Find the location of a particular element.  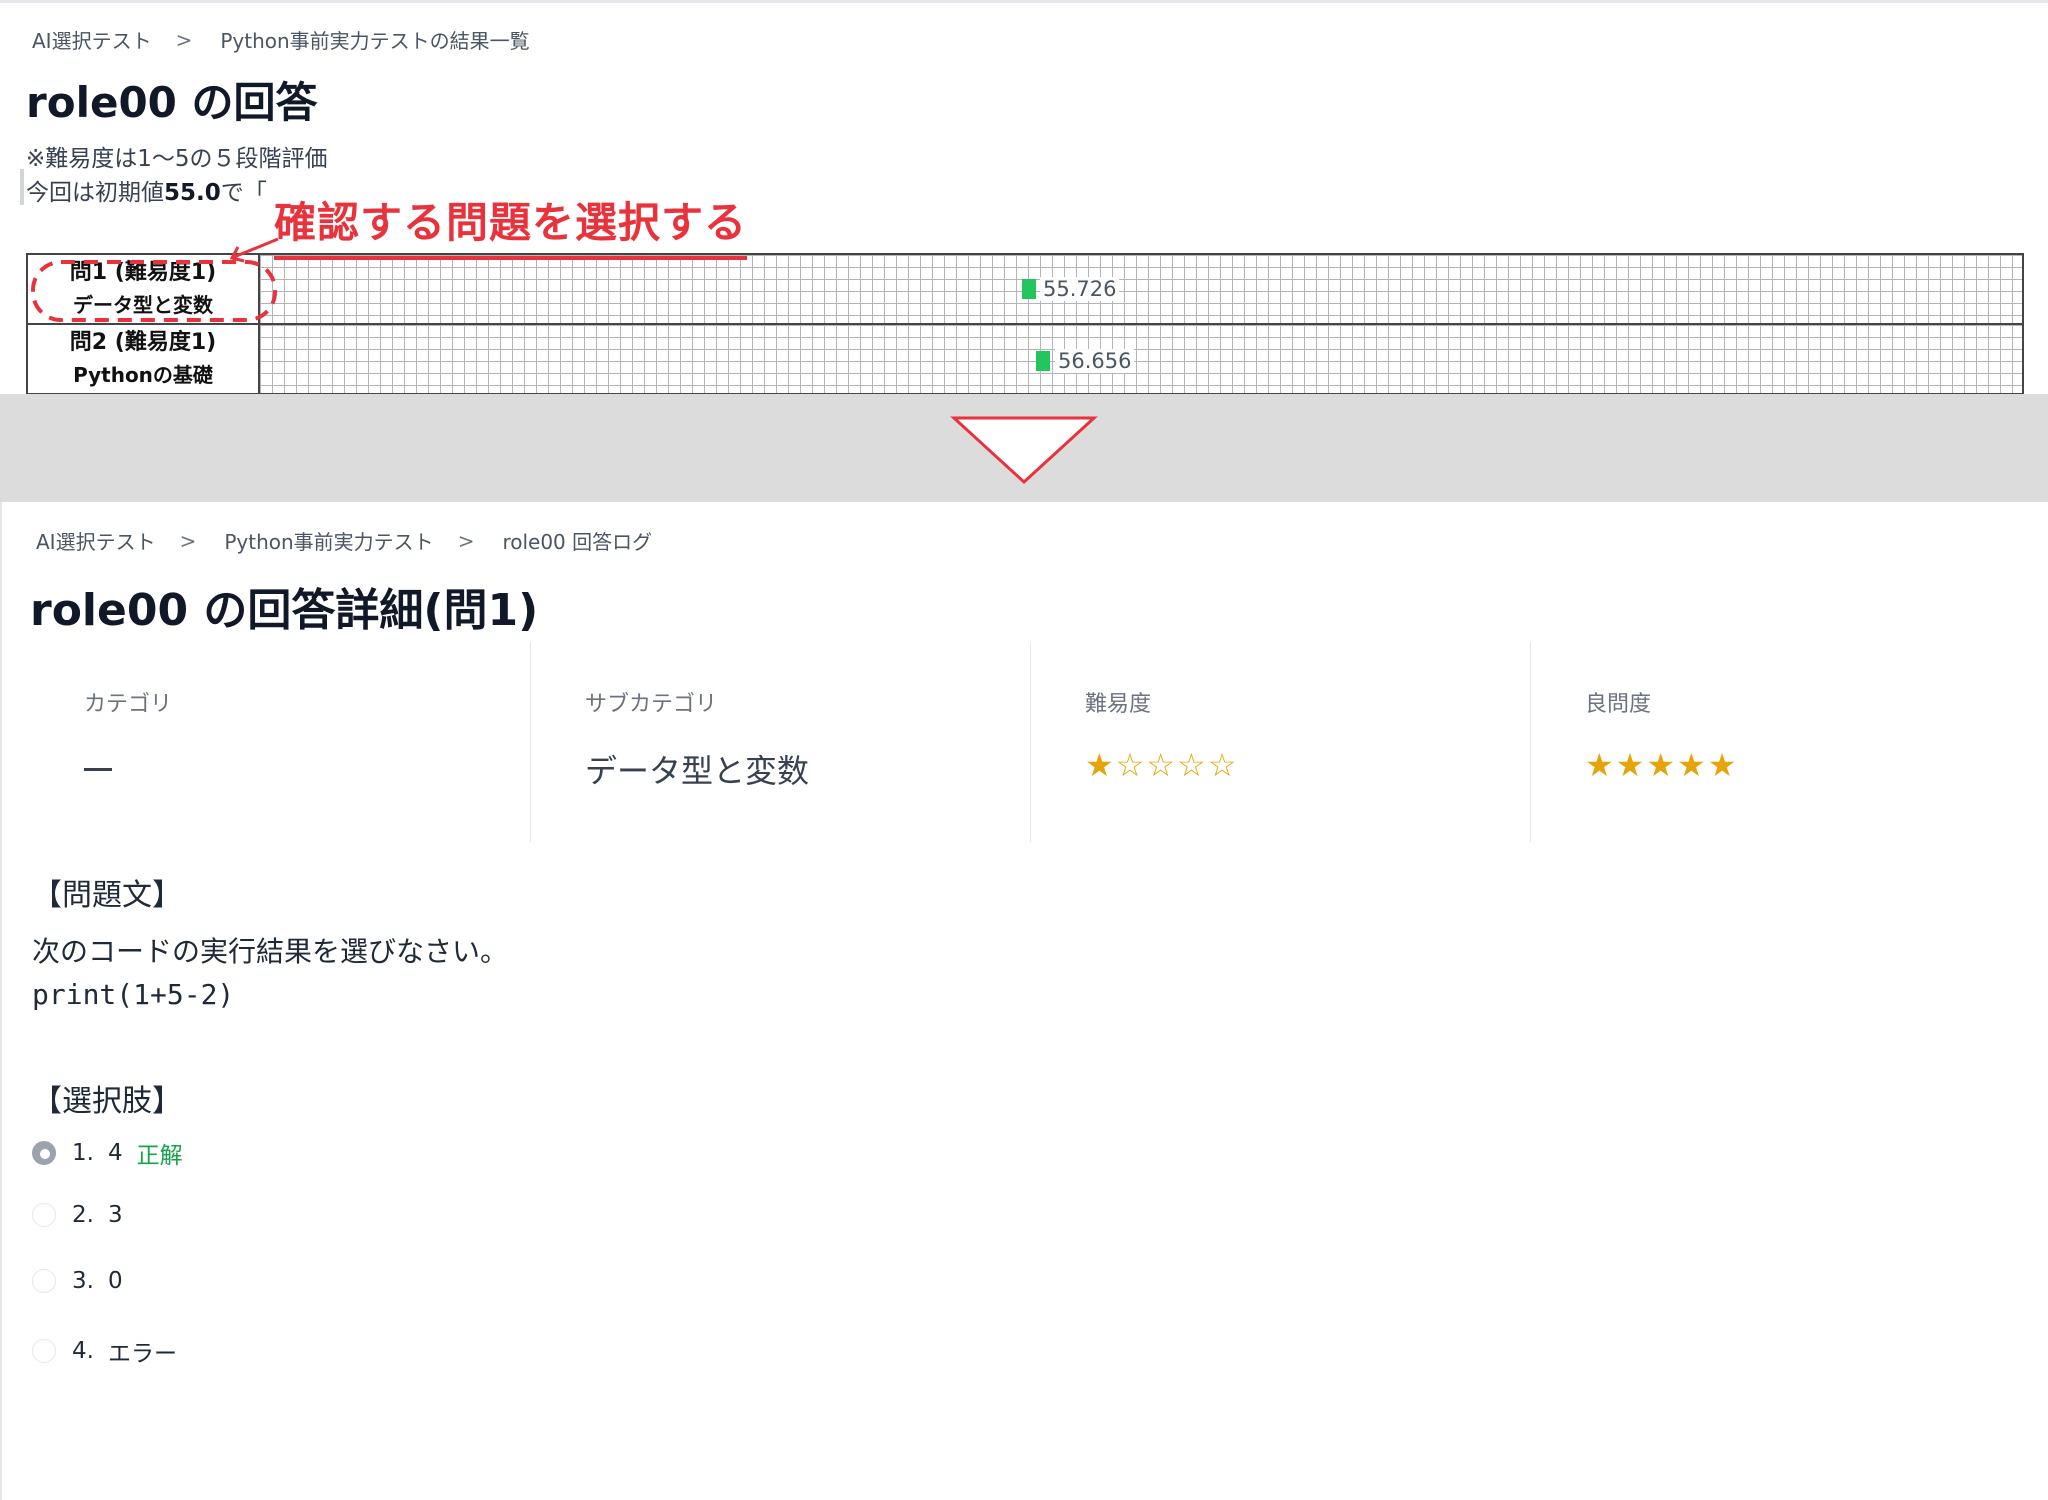

note-accent-bar is located at coordinates (22, 187).